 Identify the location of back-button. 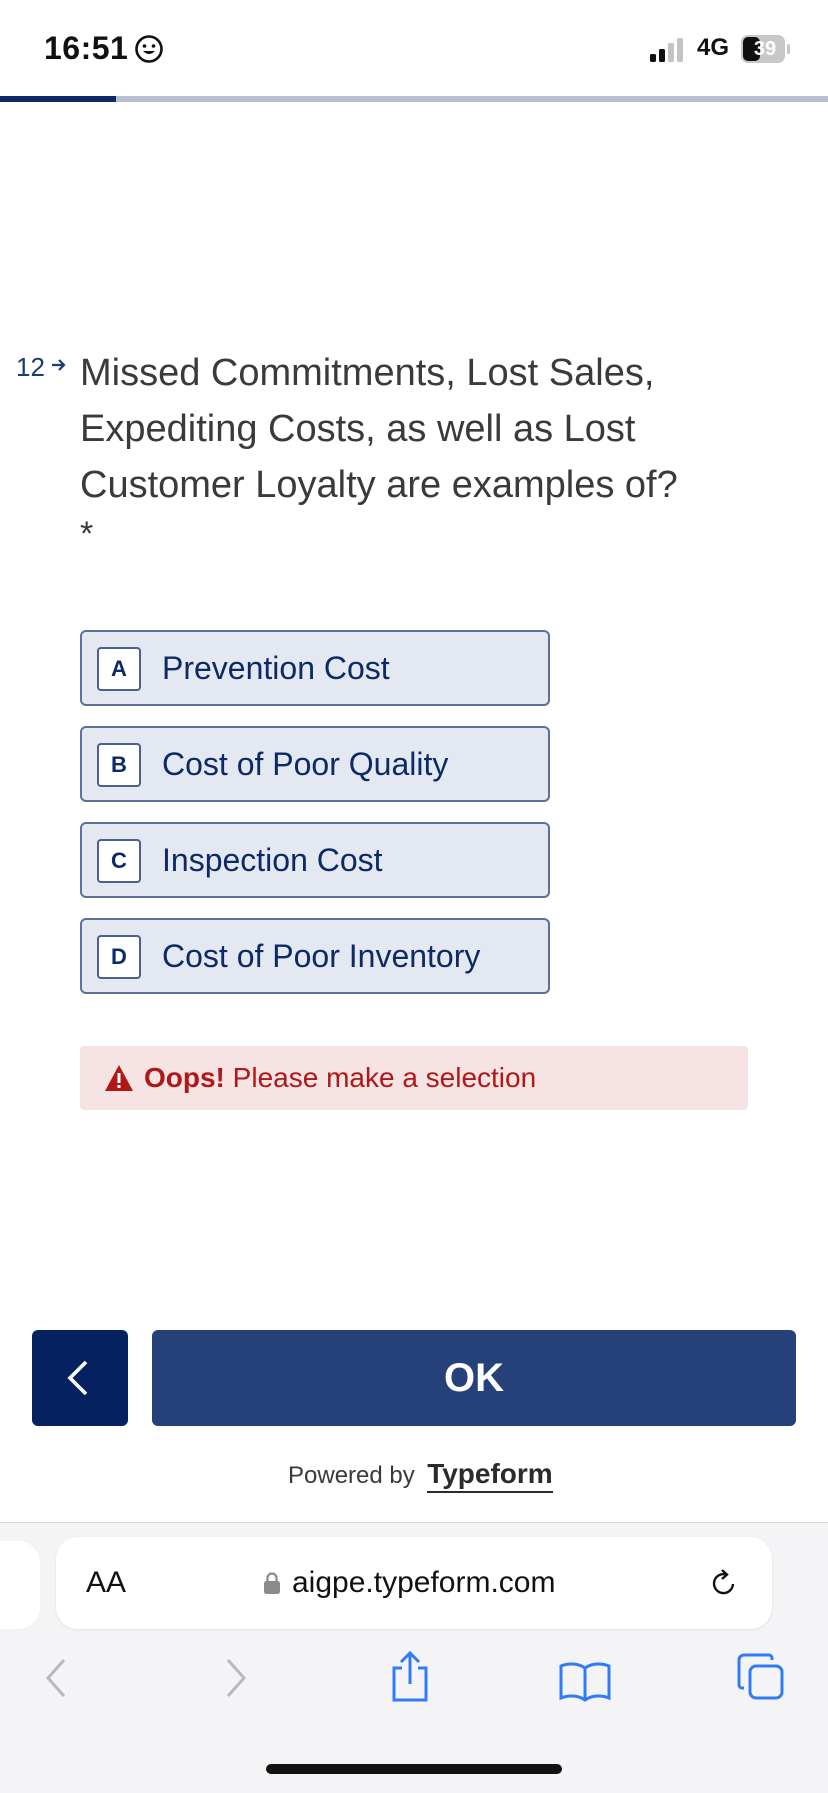
(80, 1378).